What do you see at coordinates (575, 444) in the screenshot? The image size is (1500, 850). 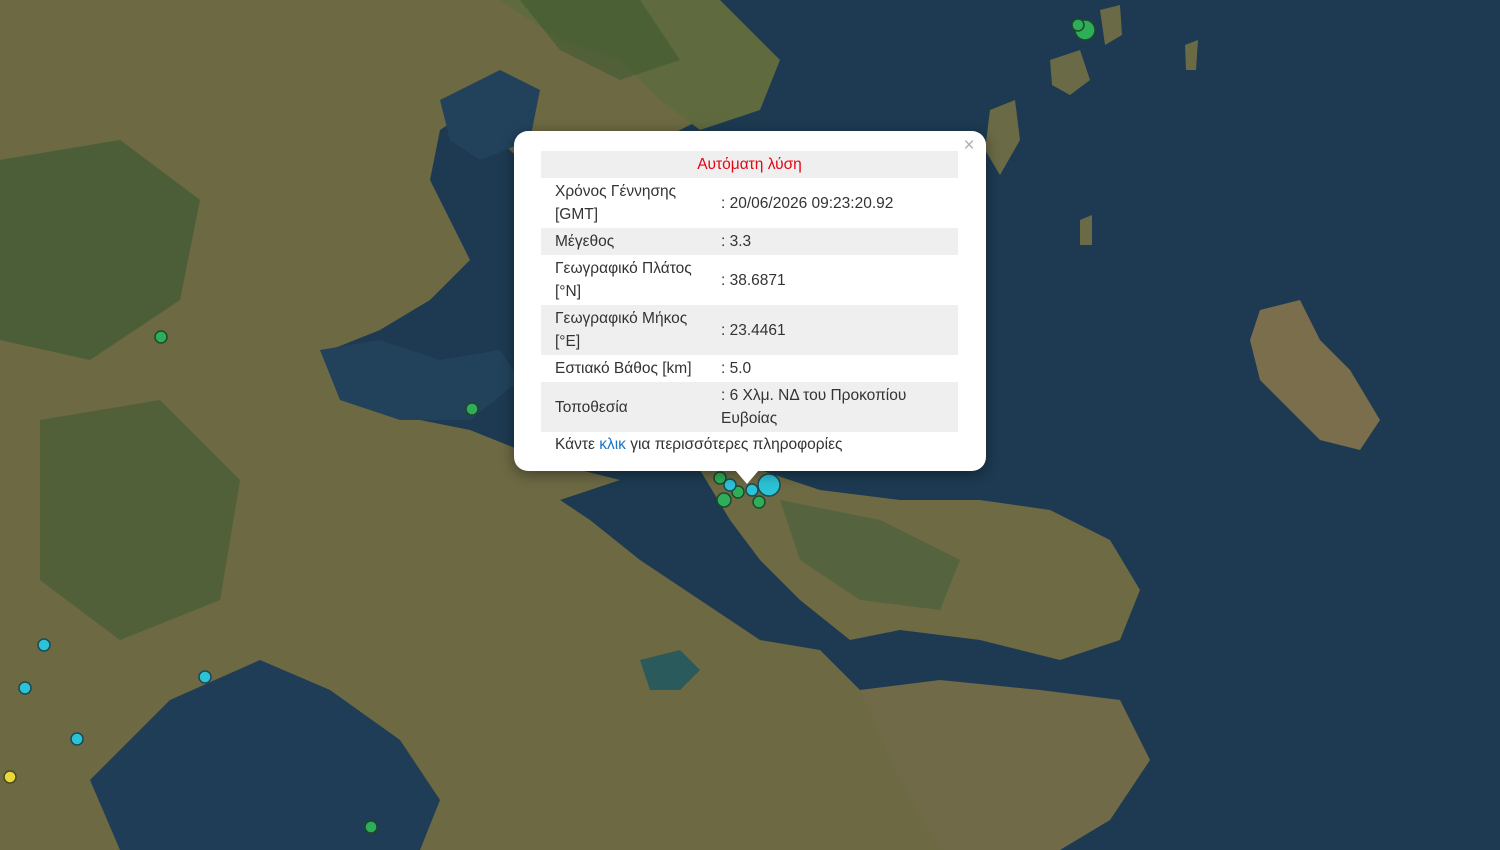 I see `more-info-prefix: Κάντε` at bounding box center [575, 444].